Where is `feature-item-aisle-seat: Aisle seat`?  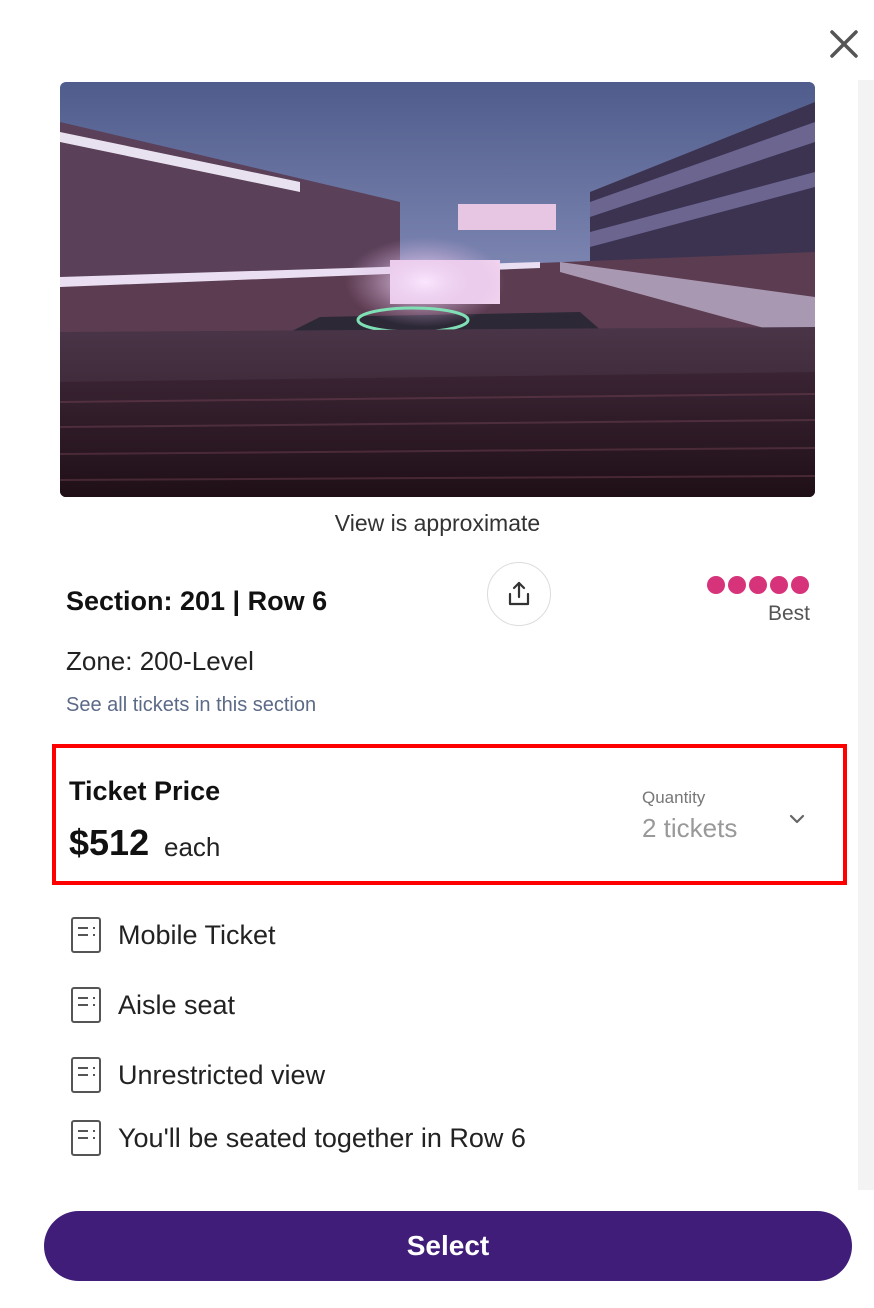 feature-item-aisle-seat: Aisle seat is located at coordinates (152, 1005).